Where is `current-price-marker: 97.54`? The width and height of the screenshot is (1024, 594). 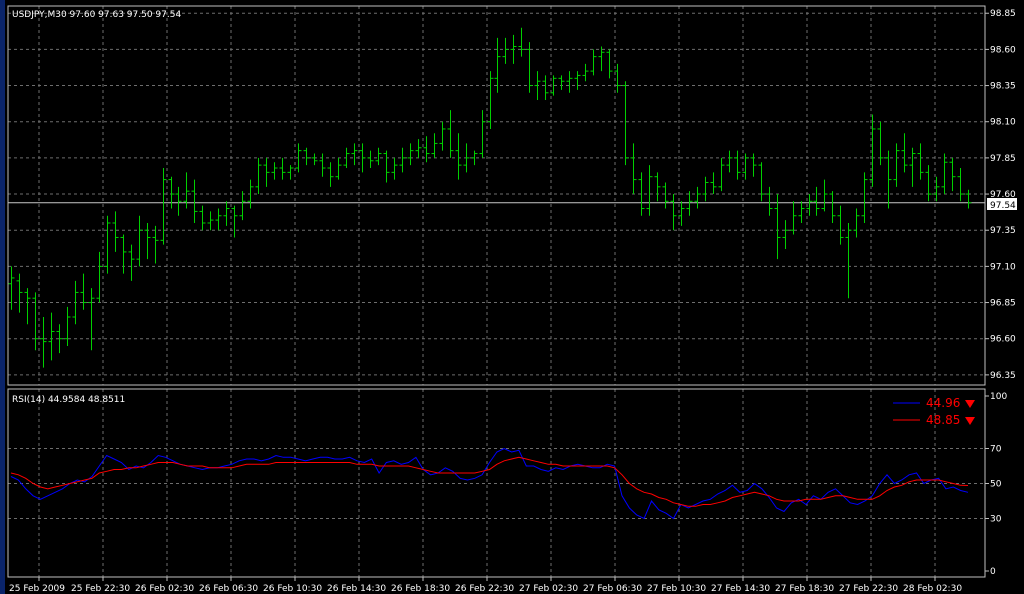
current-price-marker: 97.54 is located at coordinates (1002, 204).